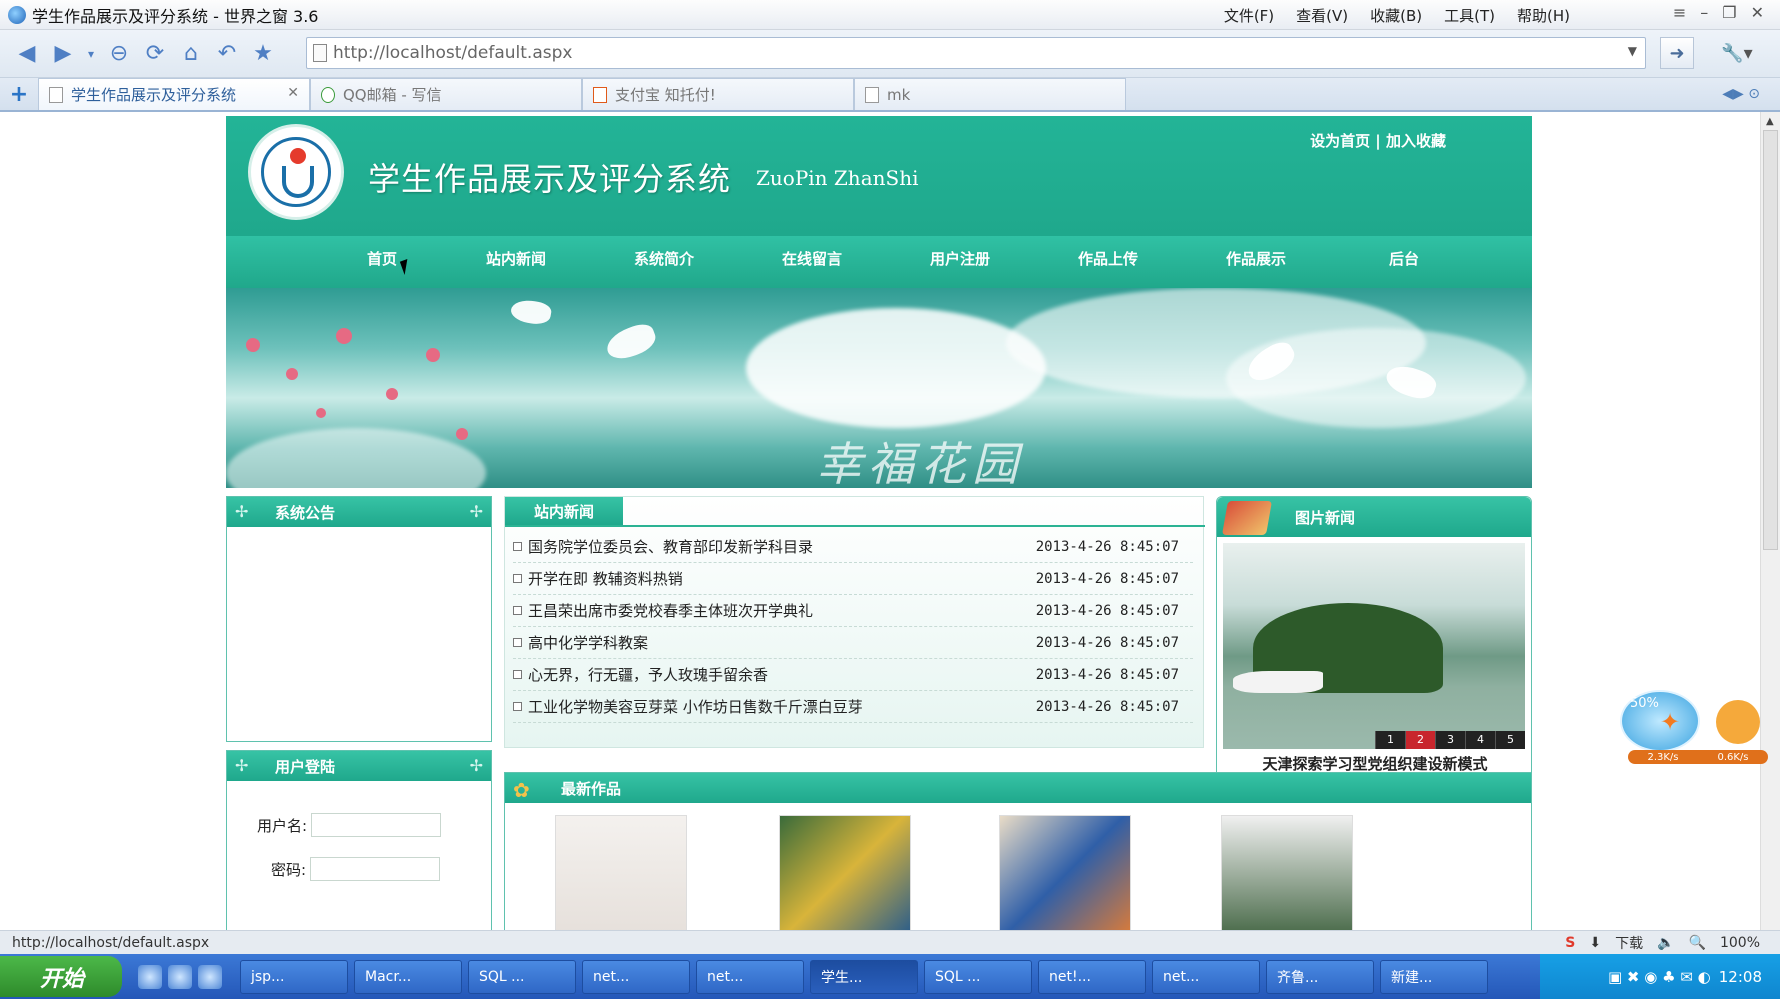 The height and width of the screenshot is (999, 1780). Describe the element at coordinates (1629, 943) in the screenshot. I see `download-label: 下载` at that location.